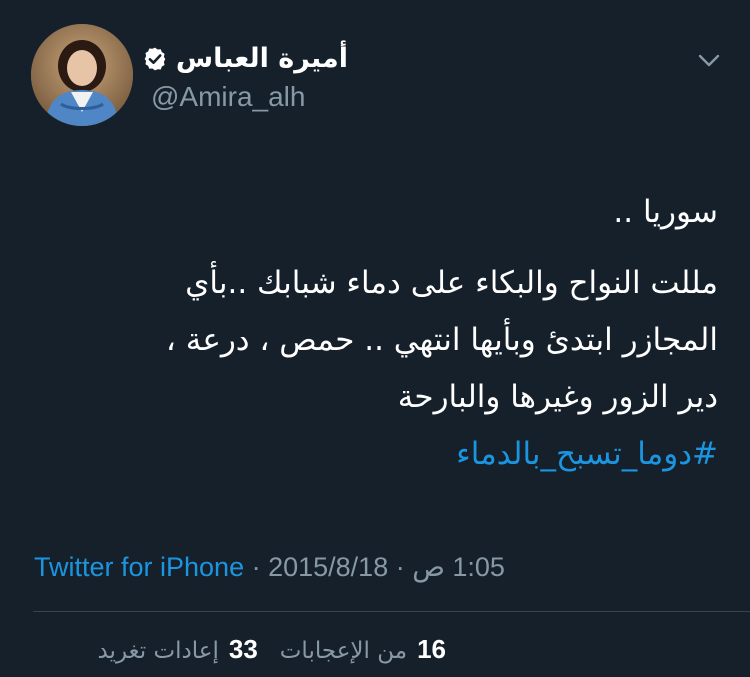 The width and height of the screenshot is (750, 677). Describe the element at coordinates (587, 454) in the screenshot. I see `hashtag-link: #دوما_تسبح_بالدماء` at that location.